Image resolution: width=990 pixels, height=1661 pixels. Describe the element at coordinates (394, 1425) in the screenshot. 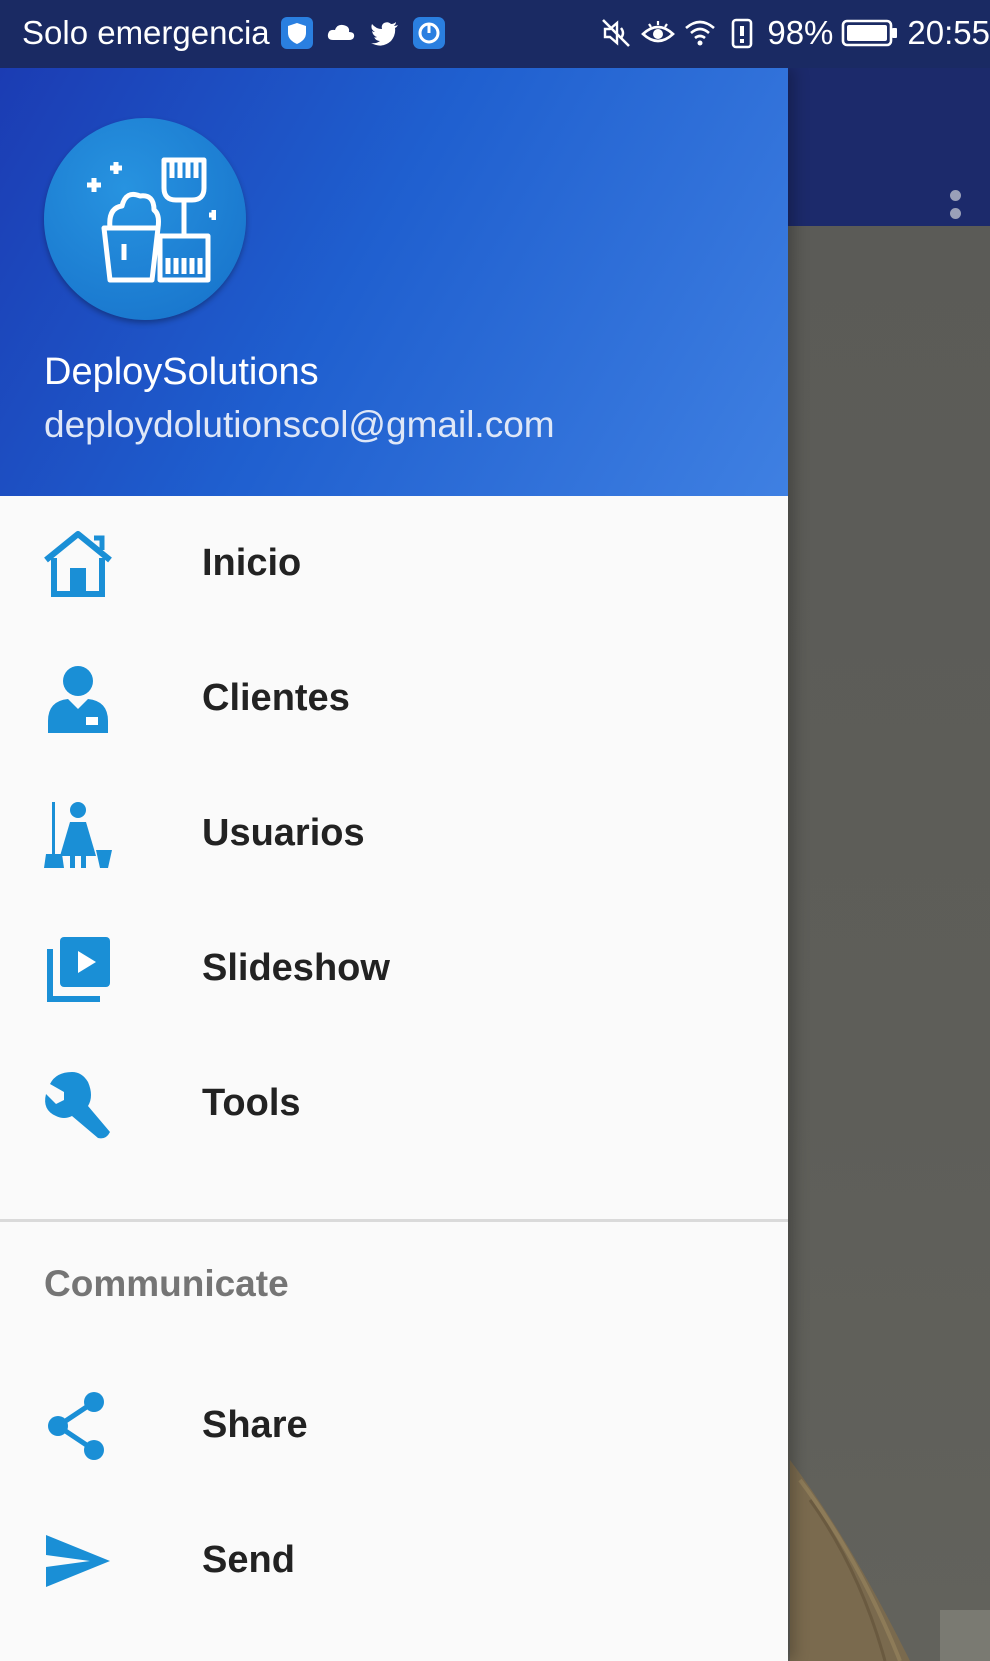

I see `menu-item-share: Share` at that location.